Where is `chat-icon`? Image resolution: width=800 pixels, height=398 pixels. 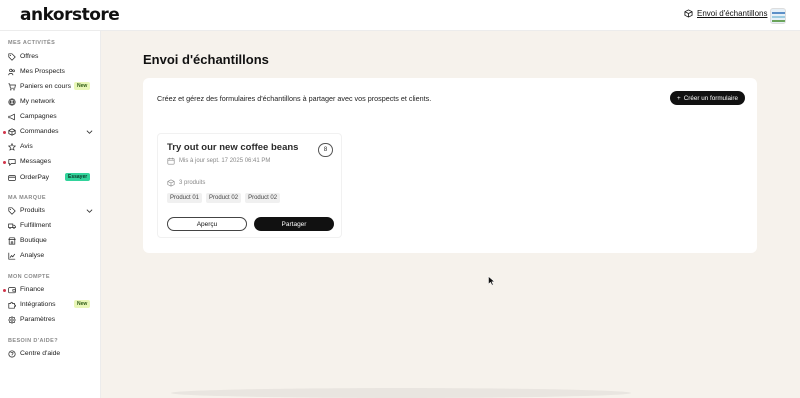
chat-icon is located at coordinates (12, 162).